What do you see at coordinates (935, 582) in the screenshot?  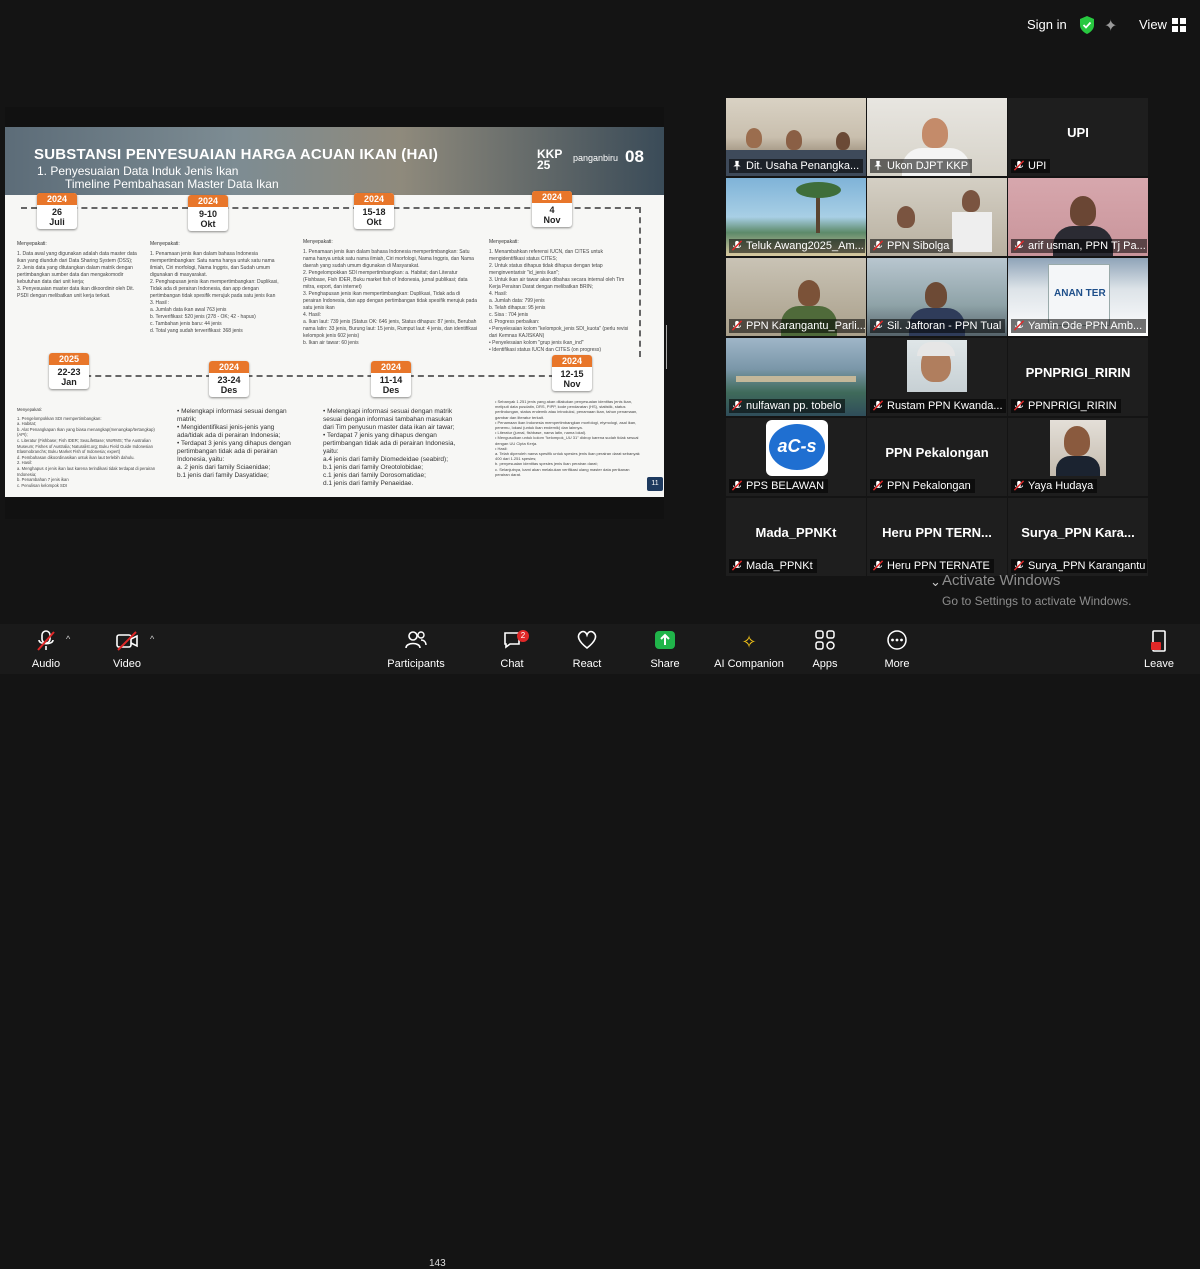 I see `chevron-down-icon: ⌄` at bounding box center [935, 582].